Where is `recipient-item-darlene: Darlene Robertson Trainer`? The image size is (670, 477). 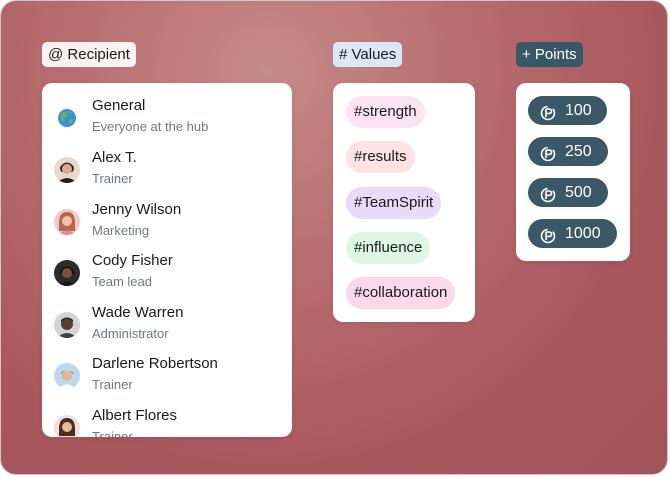
recipient-item-darlene: Darlene Robertson Trainer is located at coordinates (167, 378).